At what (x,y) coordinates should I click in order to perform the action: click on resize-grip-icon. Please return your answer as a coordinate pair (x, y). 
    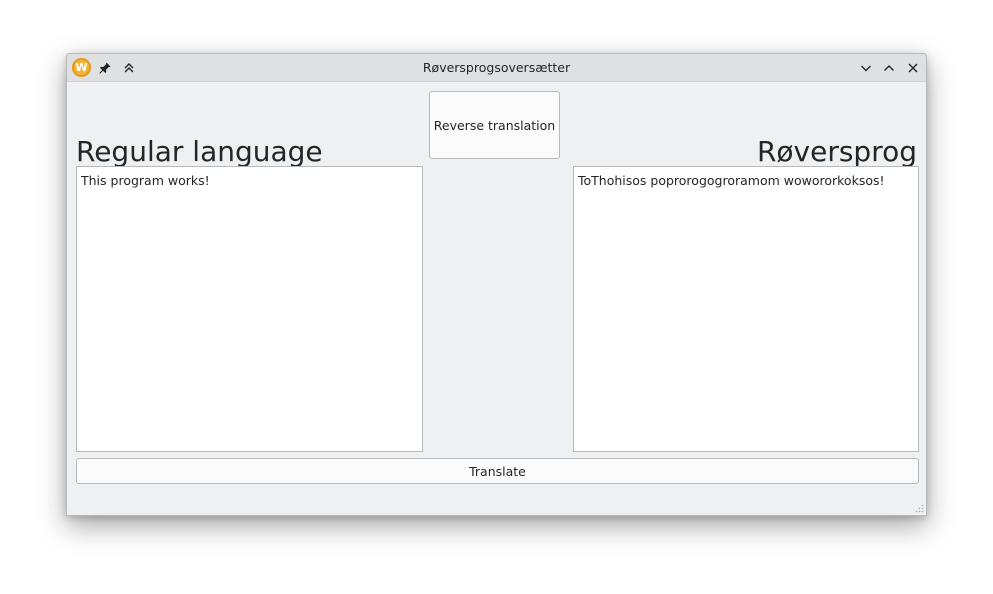
    Looking at the image, I should click on (919, 508).